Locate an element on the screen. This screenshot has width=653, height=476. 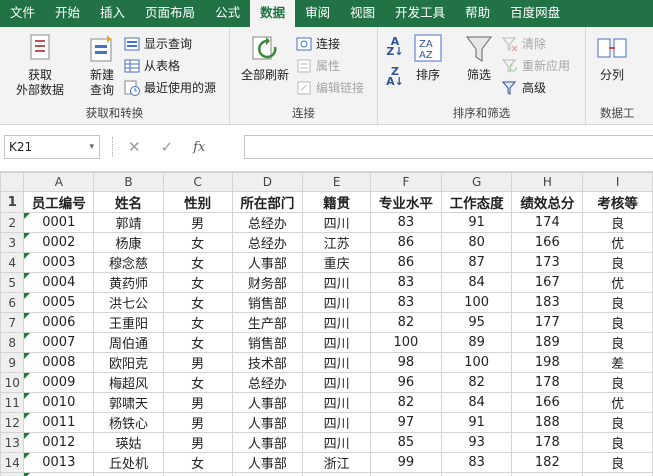
column-header-D: D is located at coordinates (267, 182).